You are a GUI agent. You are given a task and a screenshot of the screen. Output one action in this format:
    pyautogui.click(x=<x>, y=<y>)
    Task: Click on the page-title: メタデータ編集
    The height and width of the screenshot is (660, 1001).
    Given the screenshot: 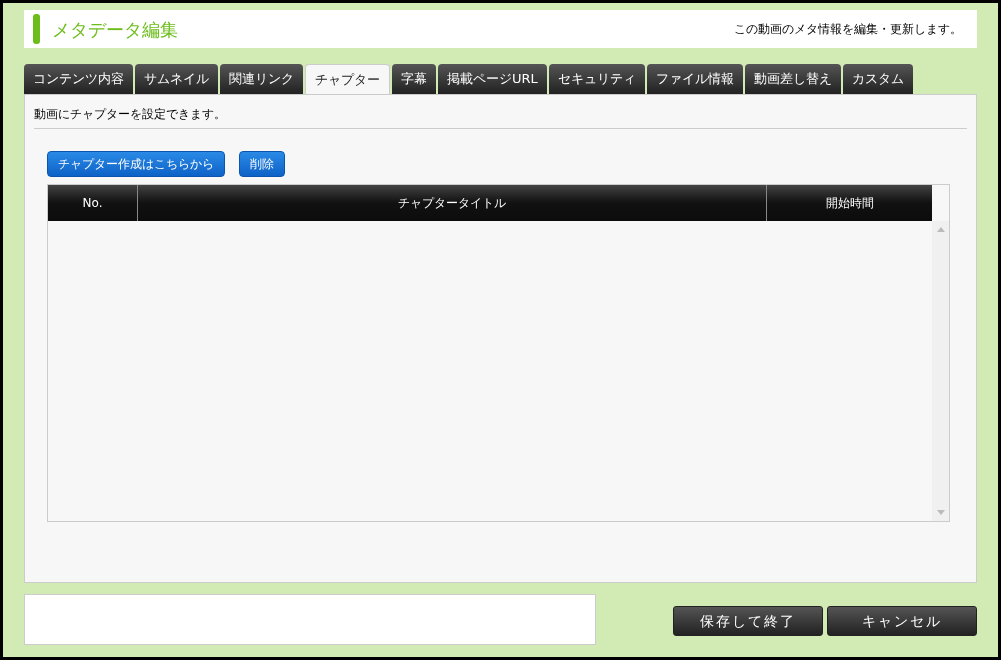 What is the action you would take?
    pyautogui.click(x=115, y=29)
    